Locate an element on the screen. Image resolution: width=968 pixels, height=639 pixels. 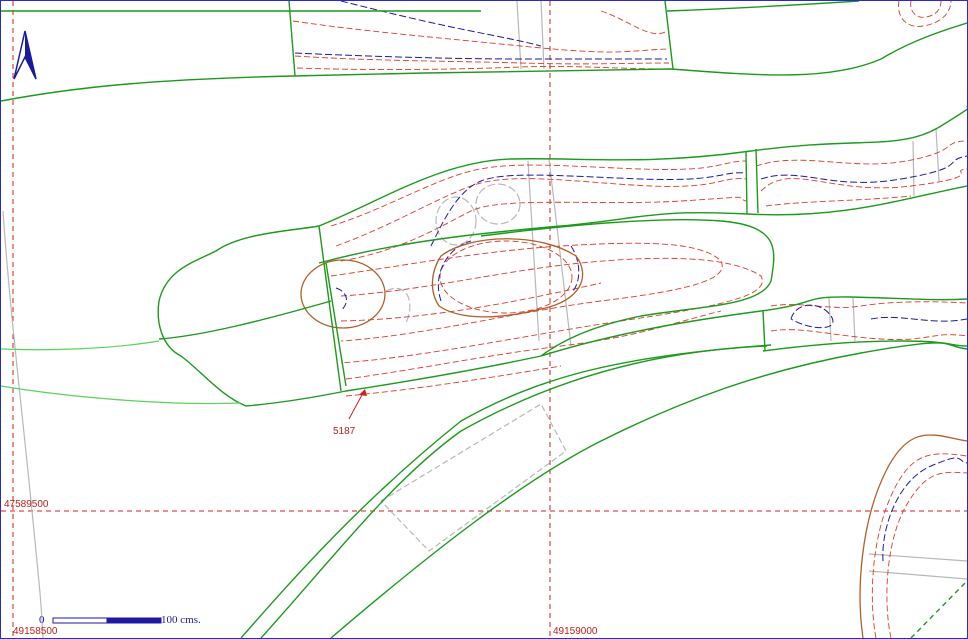
brown-lowright is located at coordinates (913, 536).